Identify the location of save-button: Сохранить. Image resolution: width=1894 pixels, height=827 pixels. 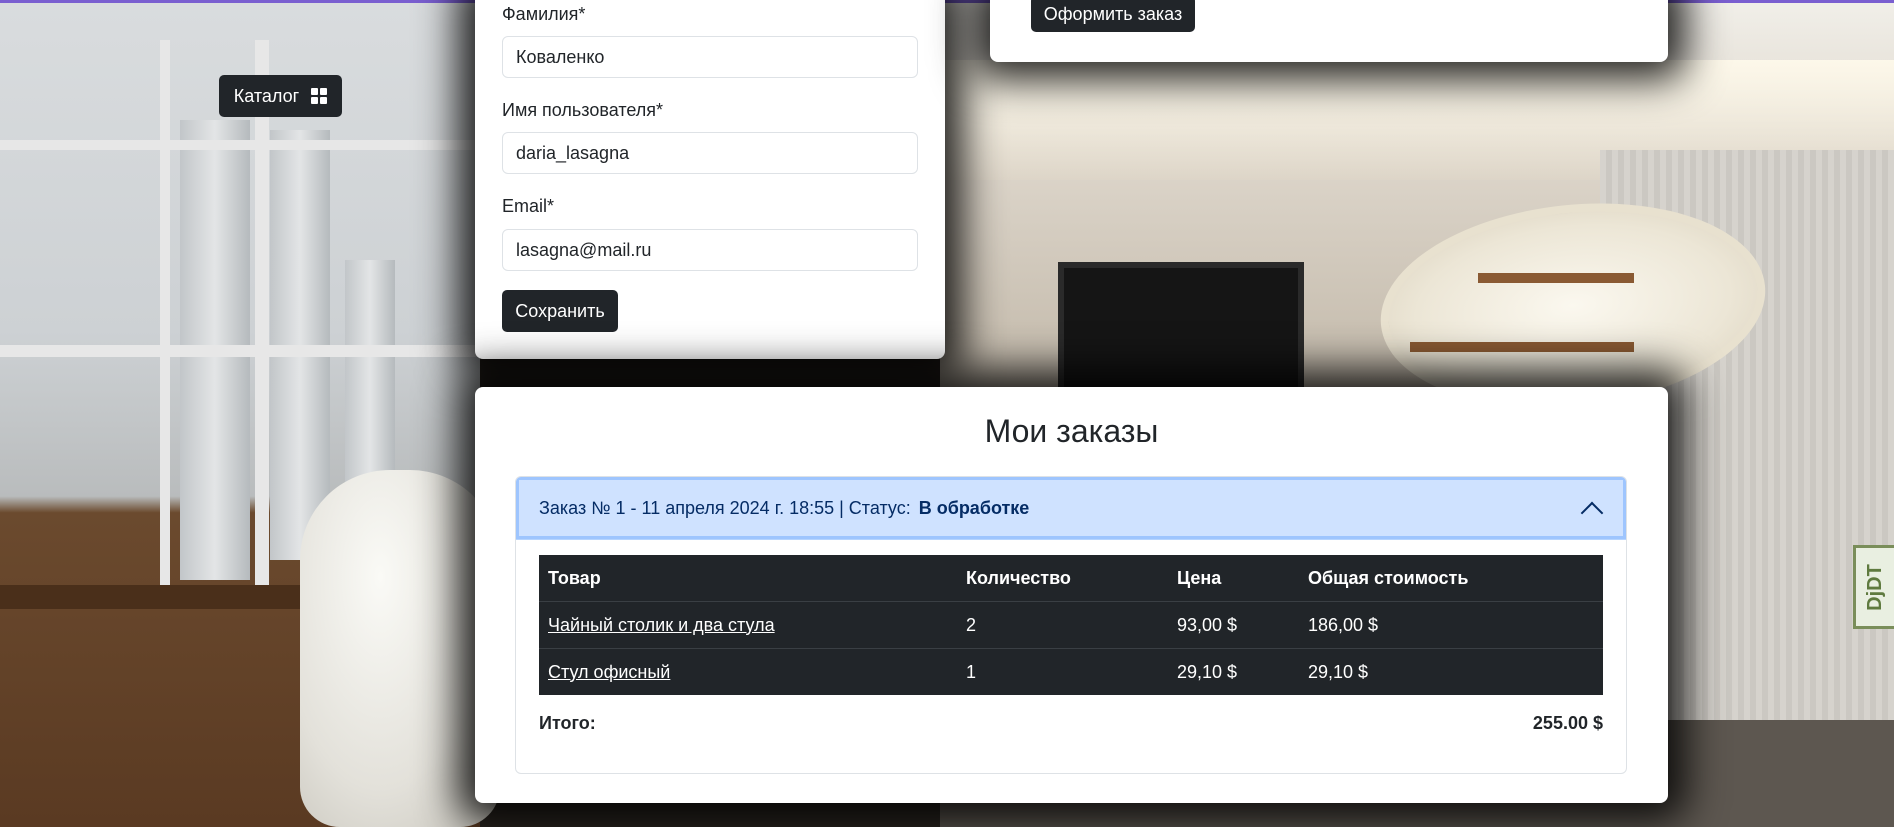
(560, 311).